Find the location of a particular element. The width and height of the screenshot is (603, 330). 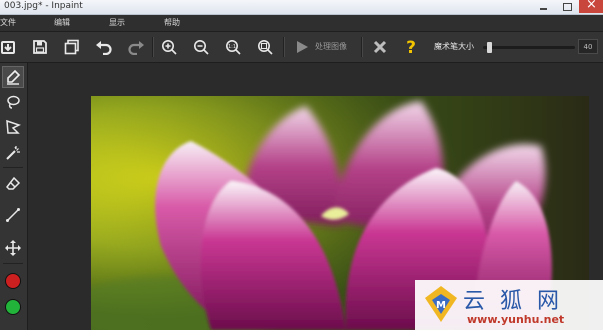

brush-size-label: 魔术笔大小 is located at coordinates (454, 46).